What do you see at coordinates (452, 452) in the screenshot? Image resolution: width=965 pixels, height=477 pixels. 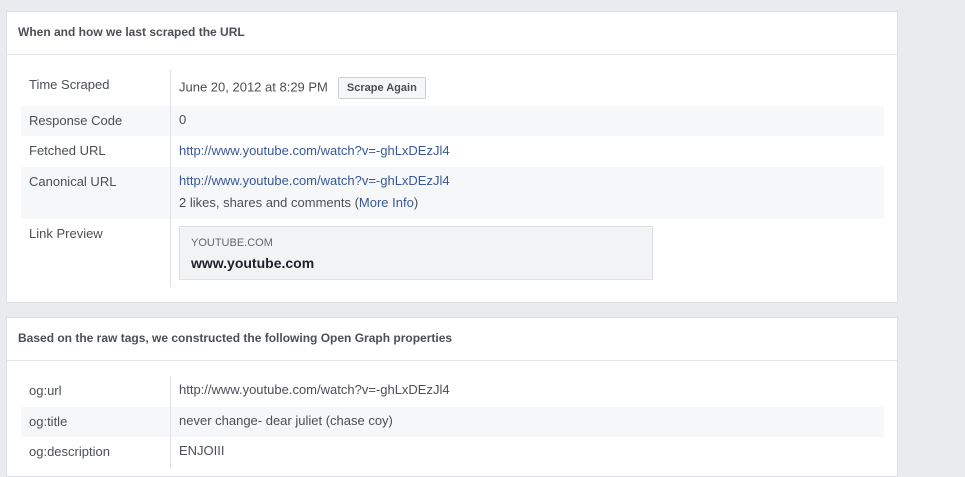 I see `og-description-row: og:description ENJOIII` at bounding box center [452, 452].